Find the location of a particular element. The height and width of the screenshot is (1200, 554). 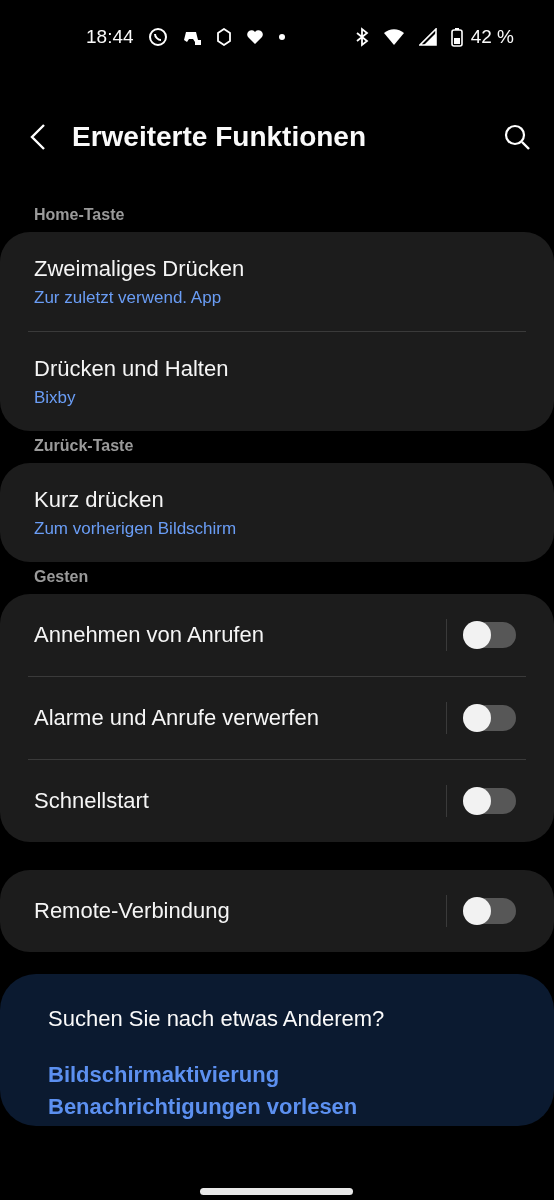

suggestion-link: Benachrichtigungen vorlesen is located at coordinates (277, 1107).